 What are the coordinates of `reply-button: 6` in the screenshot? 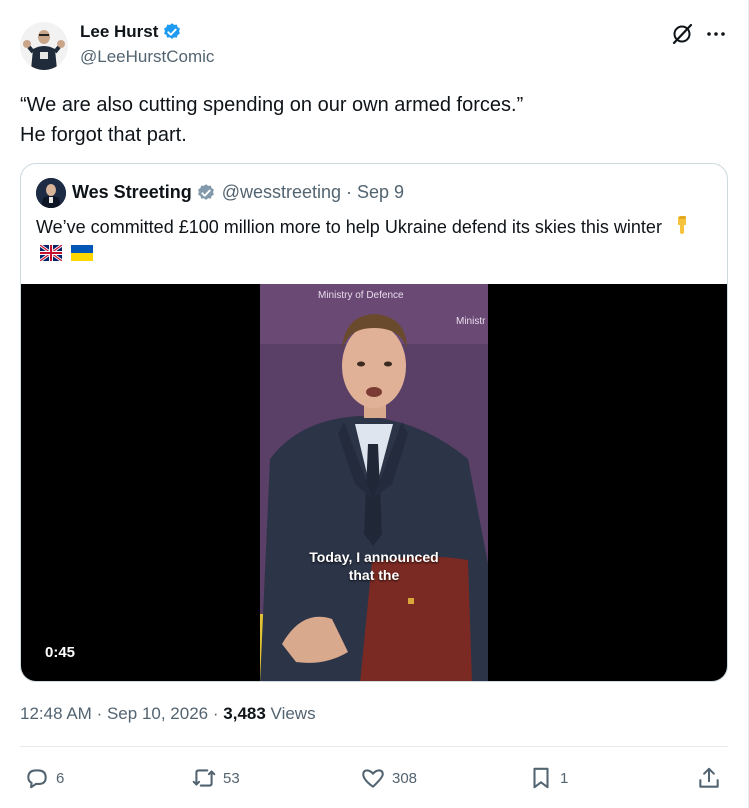 It's located at (44, 778).